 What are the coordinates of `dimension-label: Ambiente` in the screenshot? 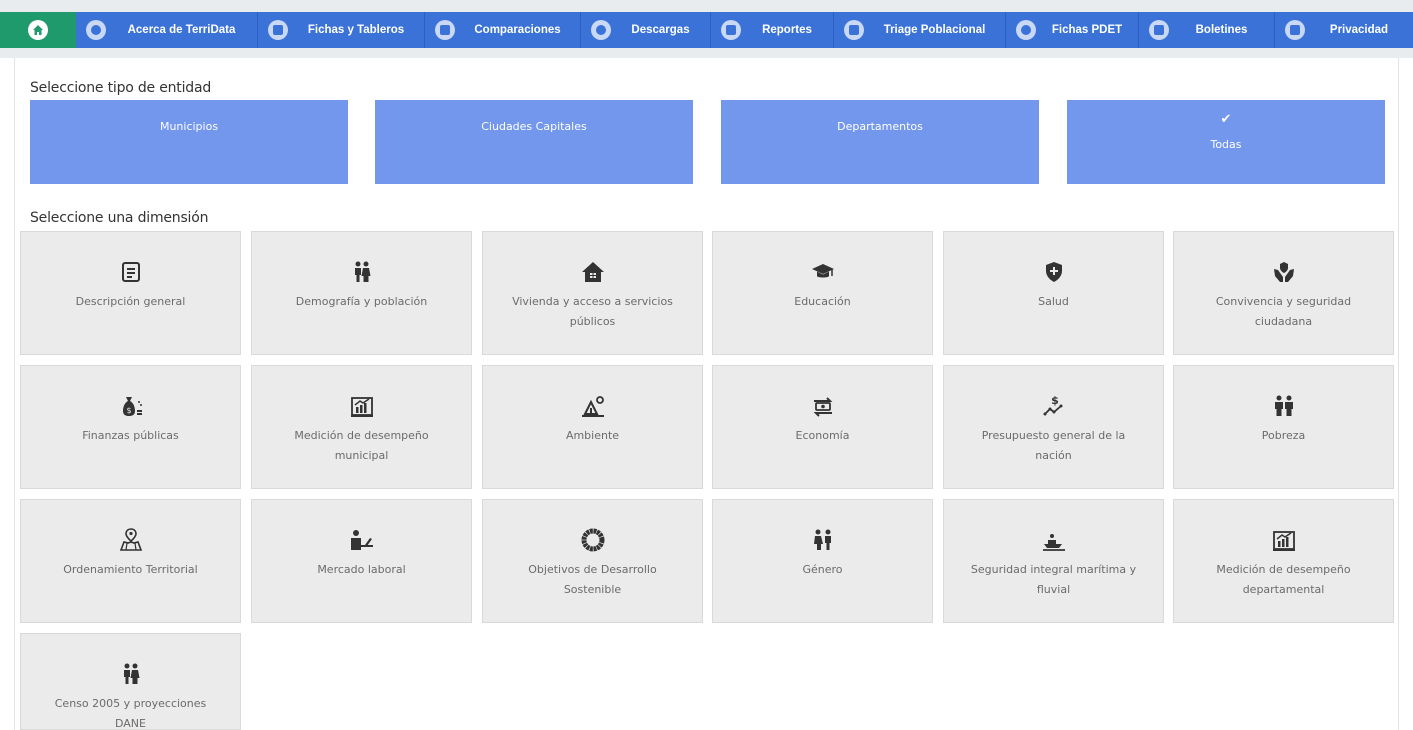 It's located at (592, 435).